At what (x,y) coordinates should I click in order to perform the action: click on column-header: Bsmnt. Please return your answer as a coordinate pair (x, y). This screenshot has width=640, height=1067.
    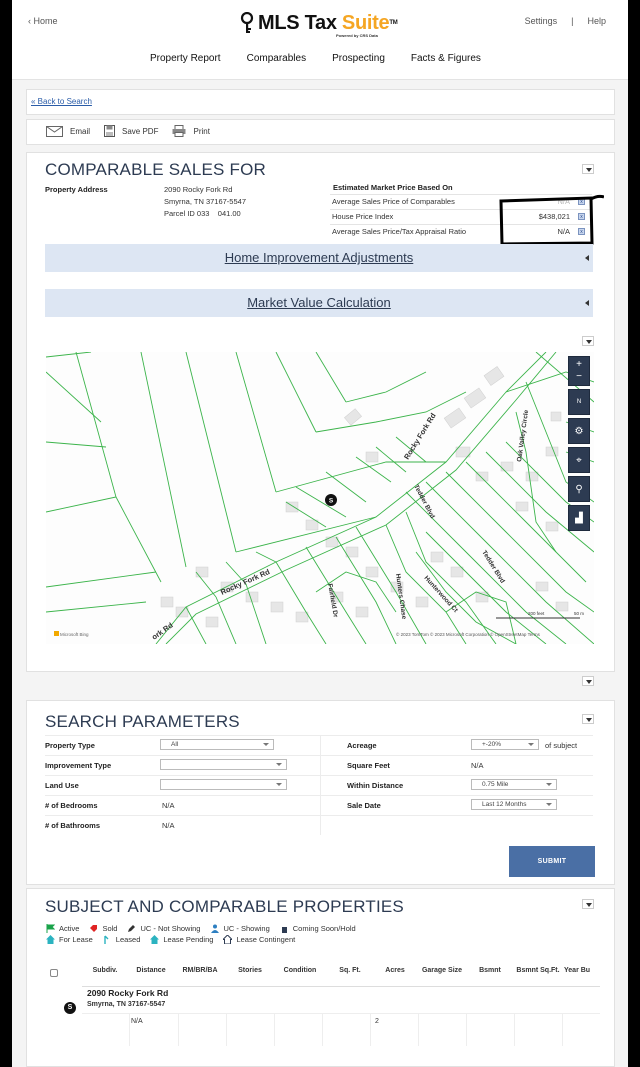
    Looking at the image, I should click on (490, 970).